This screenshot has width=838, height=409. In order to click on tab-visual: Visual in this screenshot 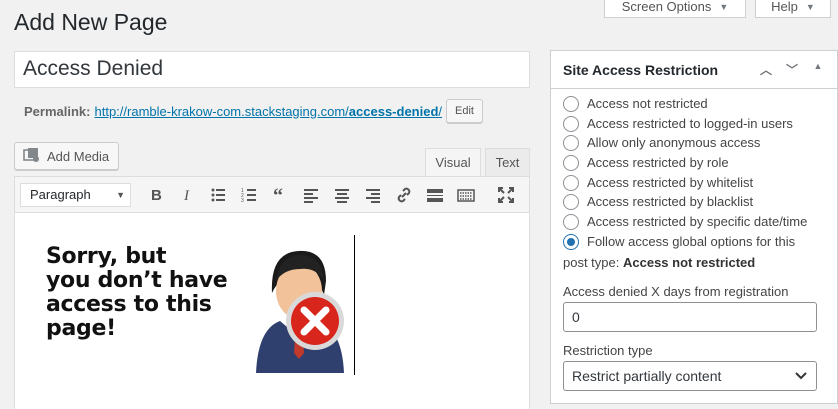, I will do `click(453, 162)`.